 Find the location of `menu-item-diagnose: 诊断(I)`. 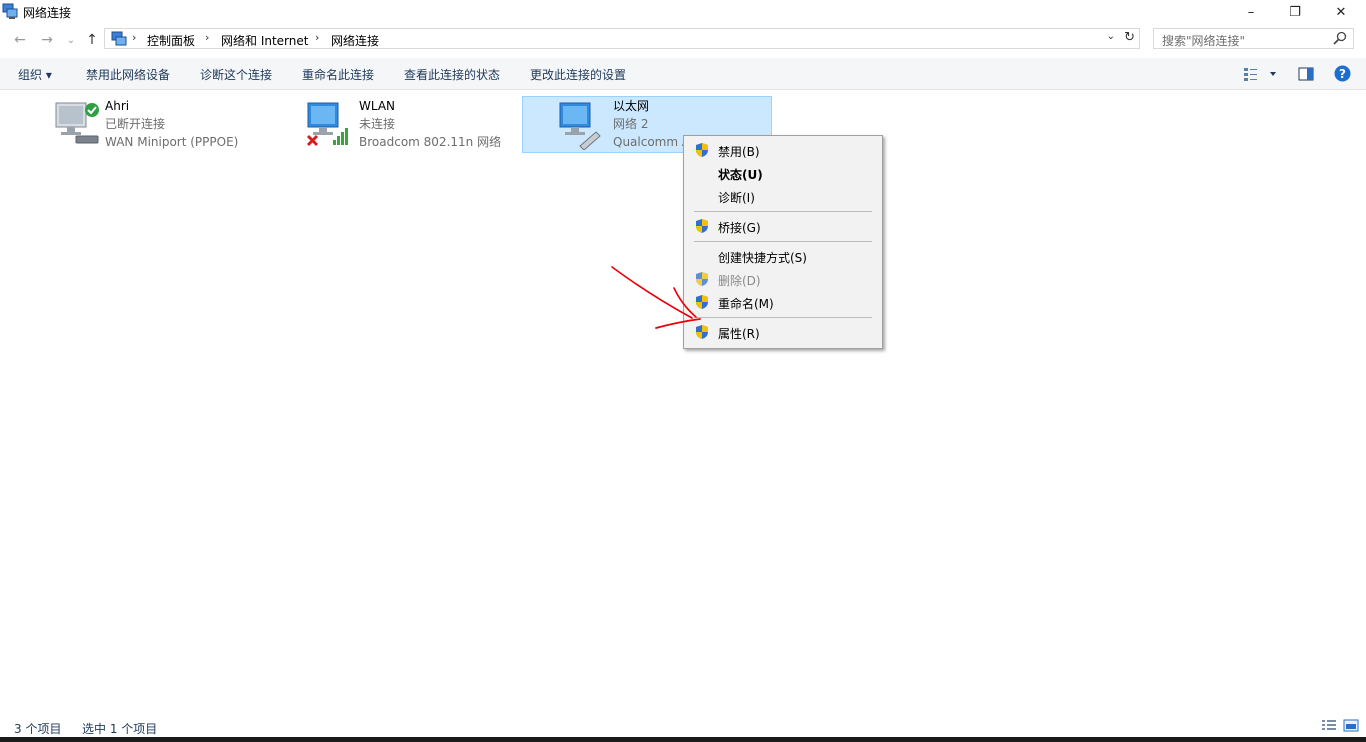

menu-item-diagnose: 诊断(I) is located at coordinates (736, 197).